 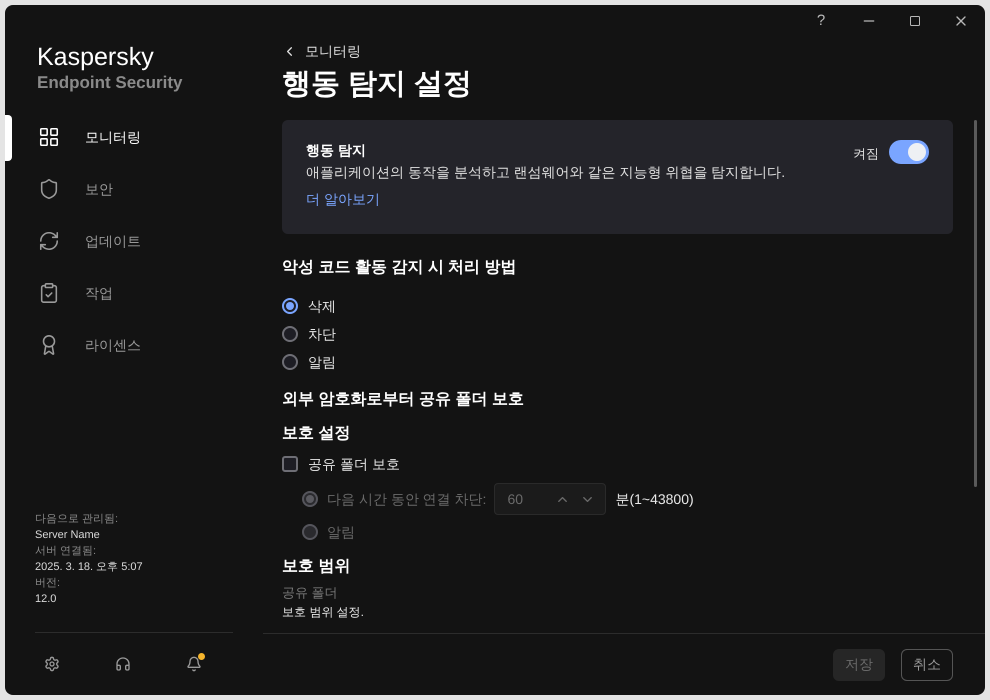 What do you see at coordinates (49, 189) in the screenshot?
I see `shield-icon` at bounding box center [49, 189].